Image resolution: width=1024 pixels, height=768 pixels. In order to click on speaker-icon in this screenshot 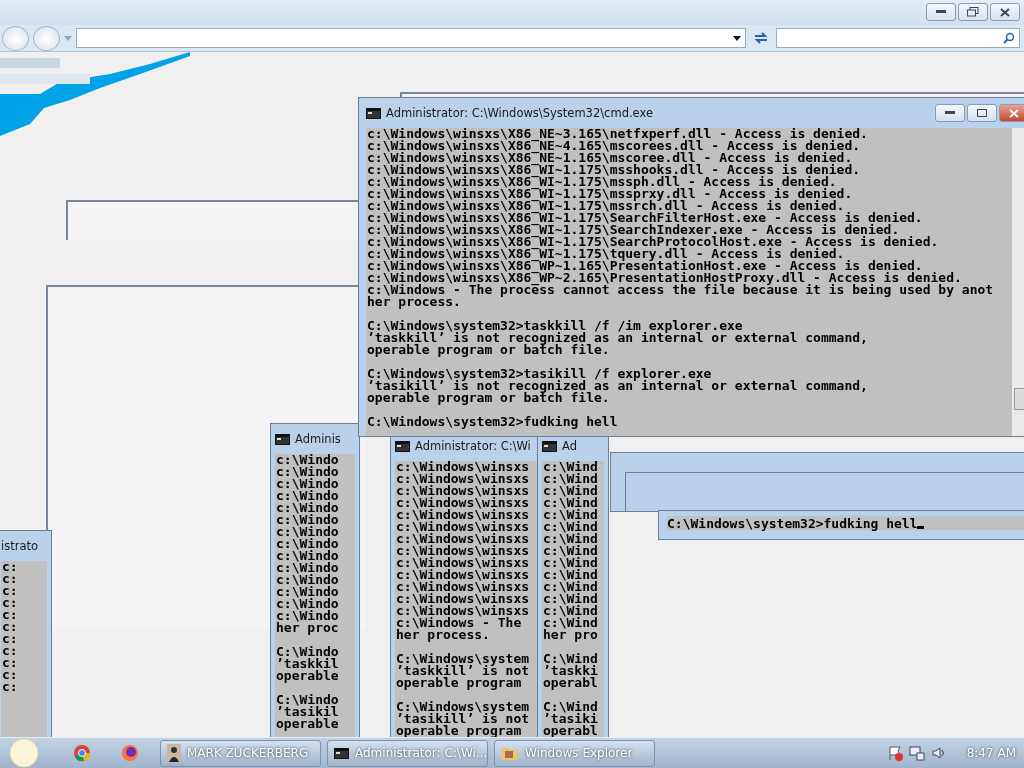, I will do `click(938, 753)`.